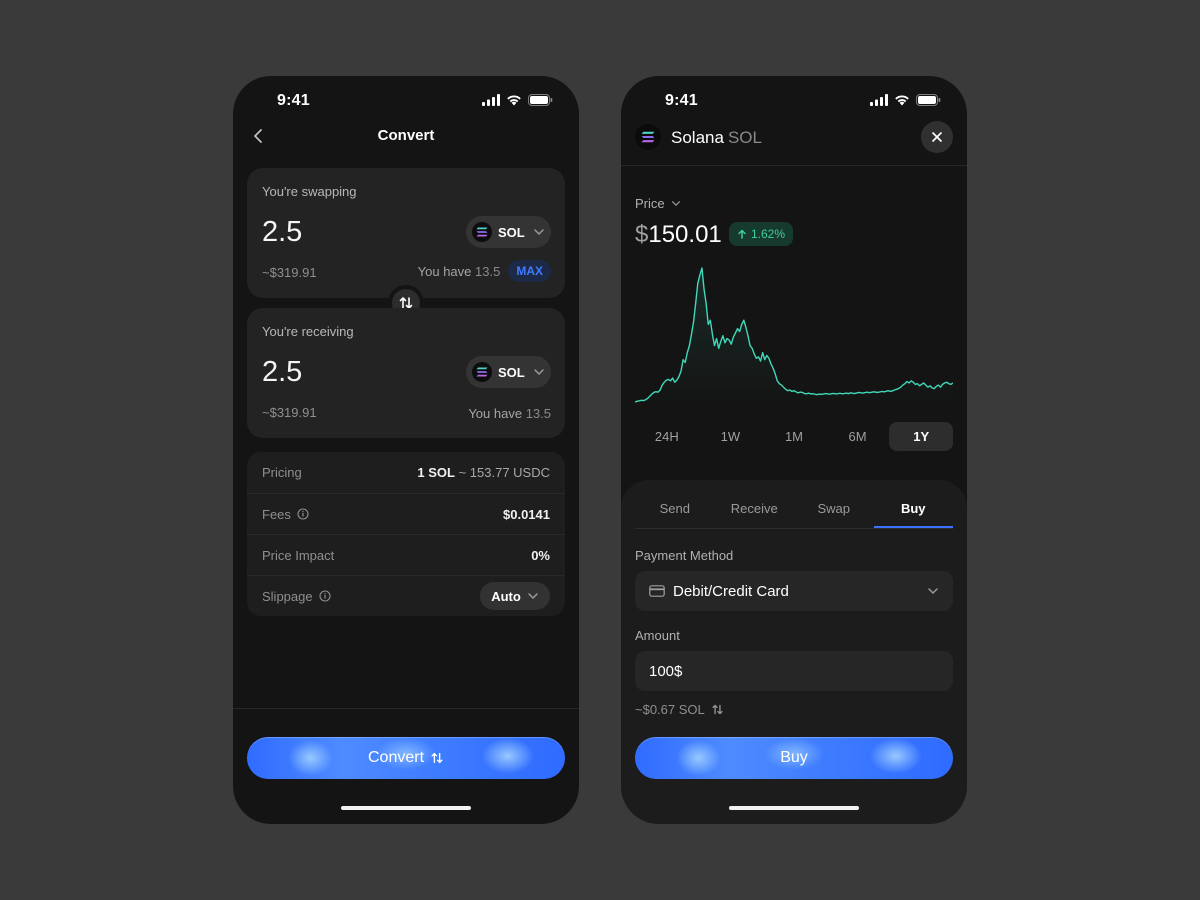 This screenshot has width=1200, height=900. Describe the element at coordinates (642, 234) in the screenshot. I see `currency-symbol: $` at that location.